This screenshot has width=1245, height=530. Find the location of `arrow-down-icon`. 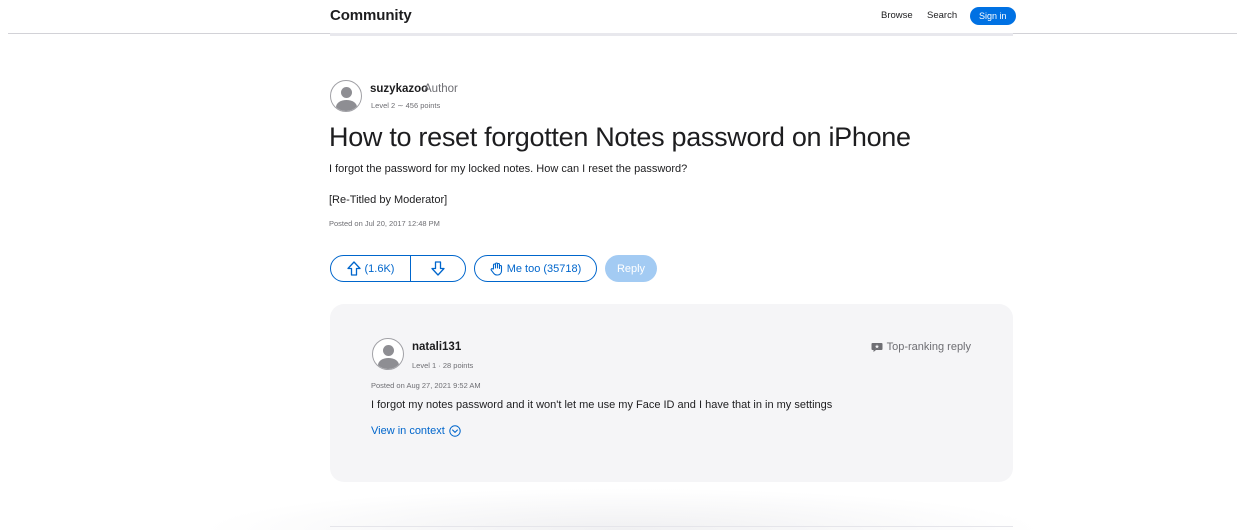

arrow-down-icon is located at coordinates (438, 268).